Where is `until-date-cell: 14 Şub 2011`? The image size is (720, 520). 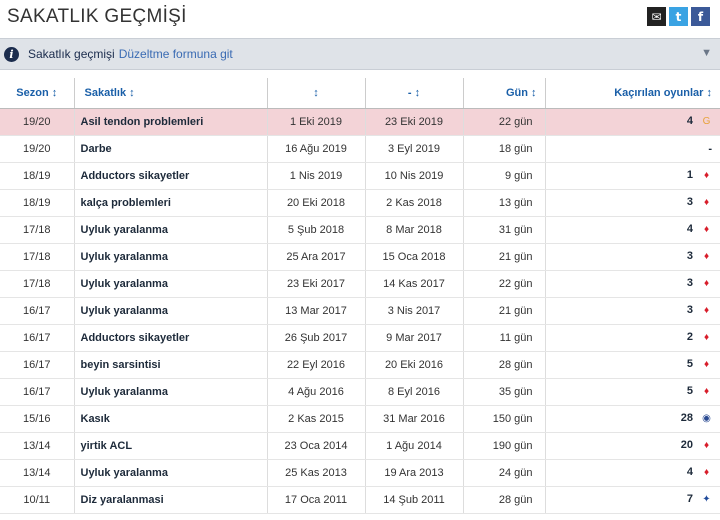 until-date-cell: 14 Şub 2011 is located at coordinates (414, 500).